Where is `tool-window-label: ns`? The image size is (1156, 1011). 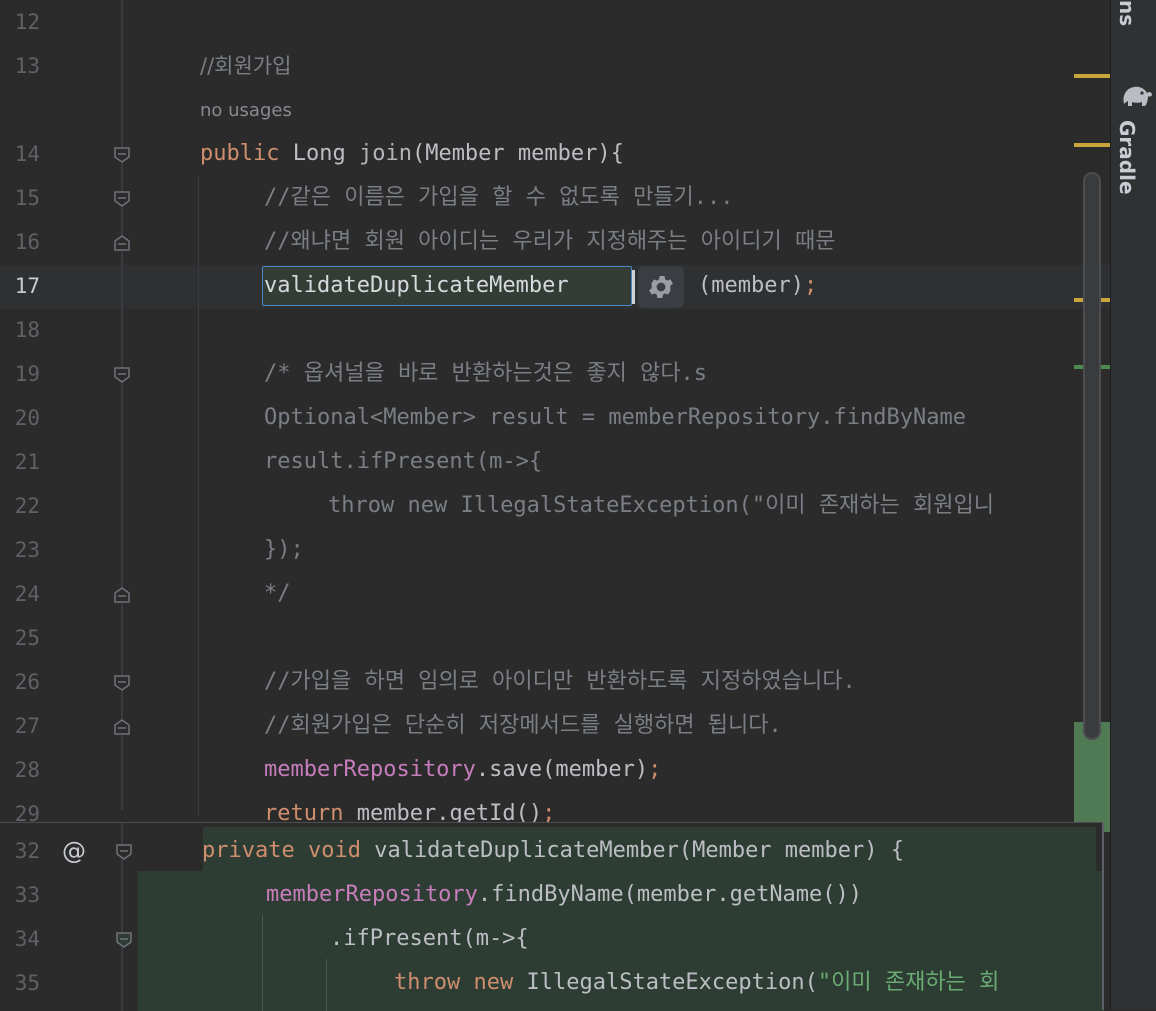 tool-window-label: ns is located at coordinates (1127, 15).